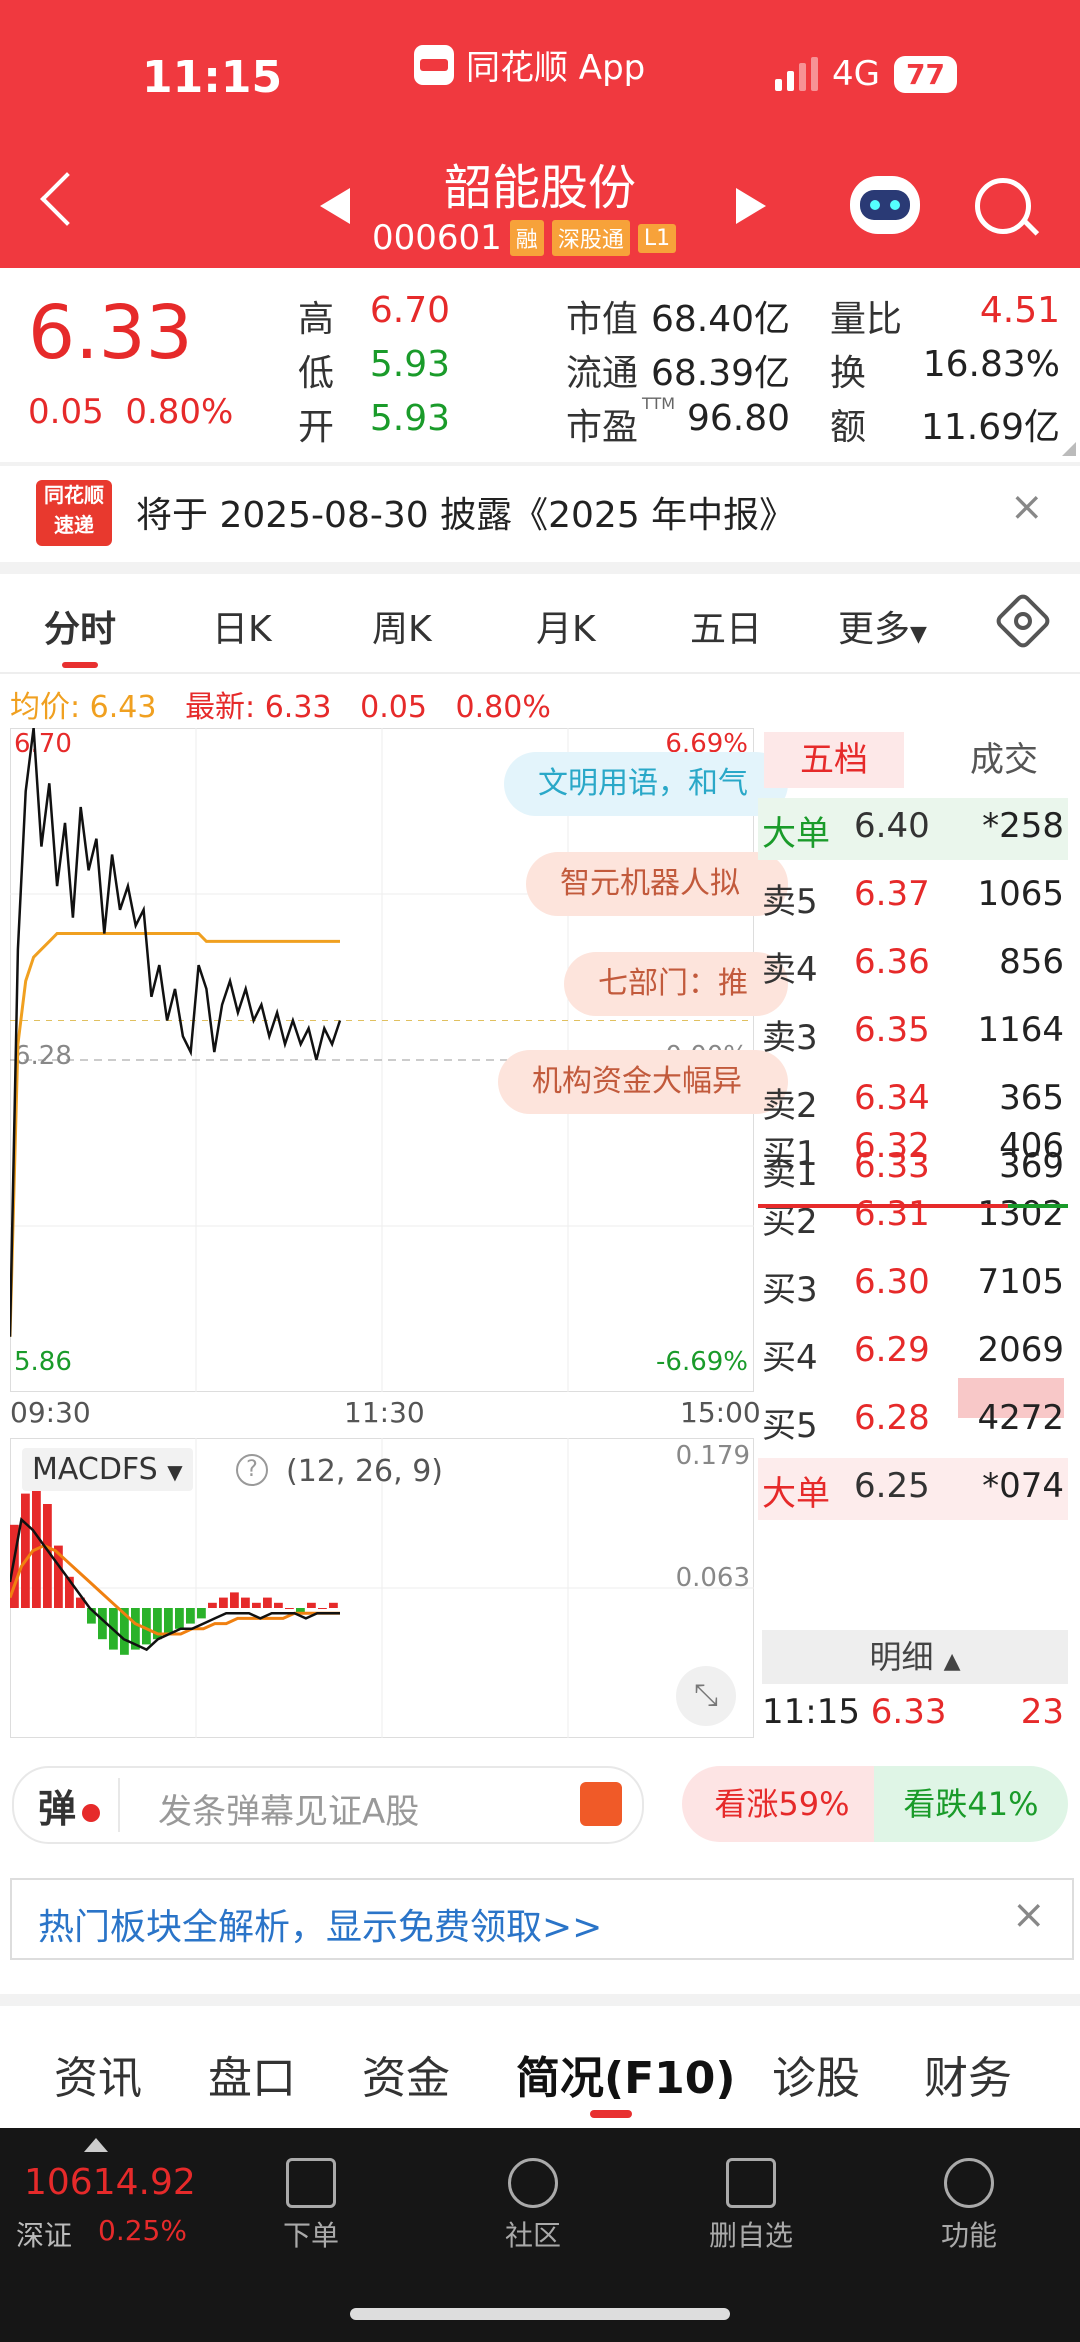 The height and width of the screenshot is (2342, 1080). What do you see at coordinates (969, 2199) in the screenshot?
I see `nav-functions: 功能` at bounding box center [969, 2199].